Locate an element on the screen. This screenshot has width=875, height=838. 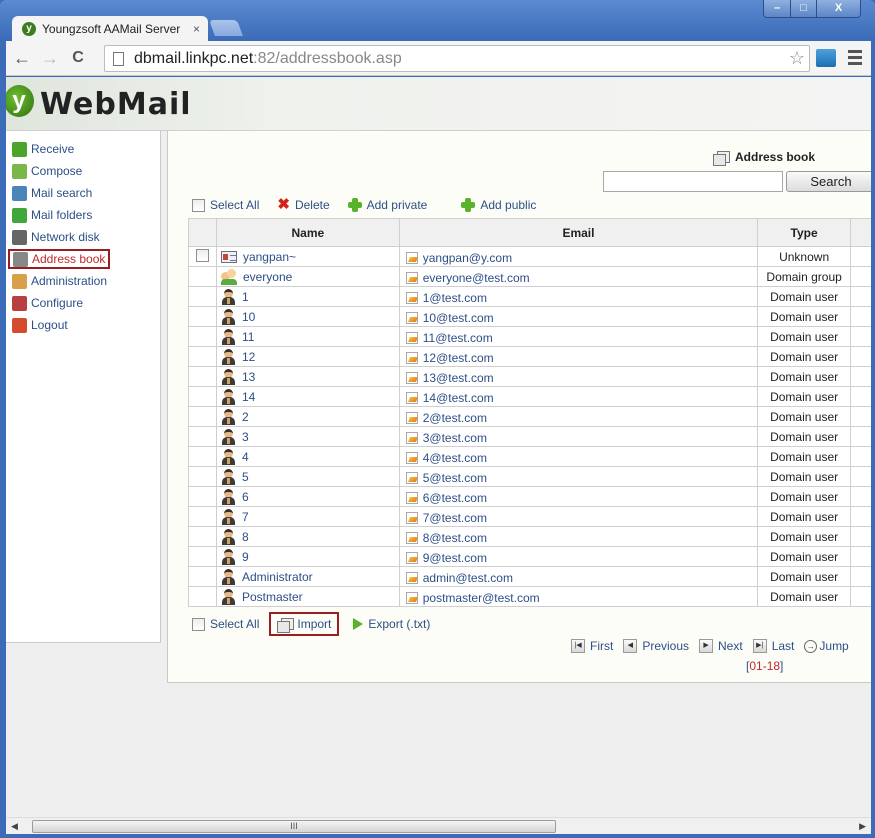
maximize-button: □ is located at coordinates (803, 8).